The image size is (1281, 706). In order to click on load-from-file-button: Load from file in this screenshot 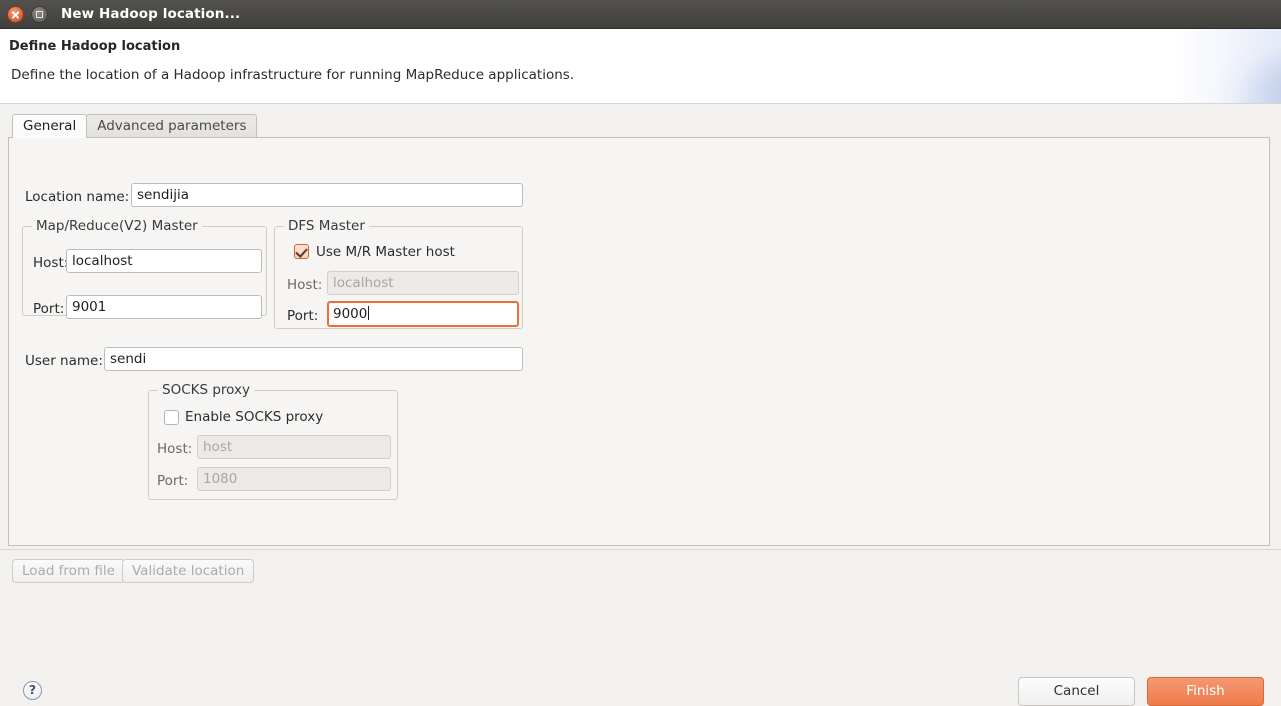, I will do `click(68, 571)`.